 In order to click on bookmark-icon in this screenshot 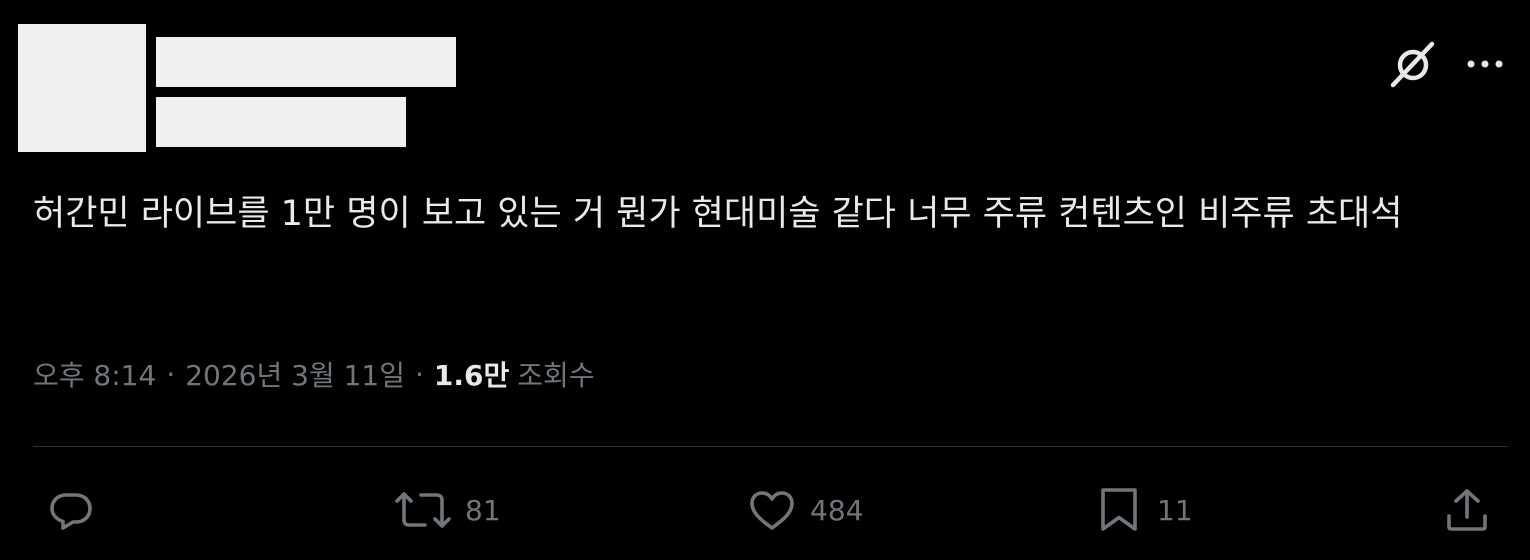, I will do `click(1121, 510)`.